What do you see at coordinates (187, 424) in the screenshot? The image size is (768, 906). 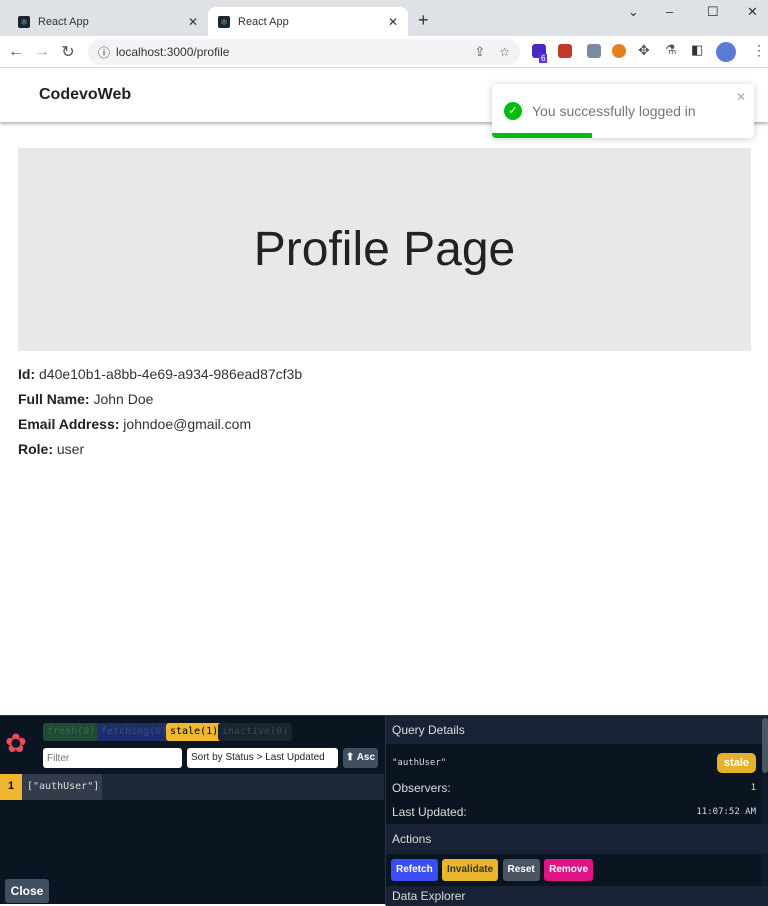 I see `field-value: johndoe@gmail.com` at bounding box center [187, 424].